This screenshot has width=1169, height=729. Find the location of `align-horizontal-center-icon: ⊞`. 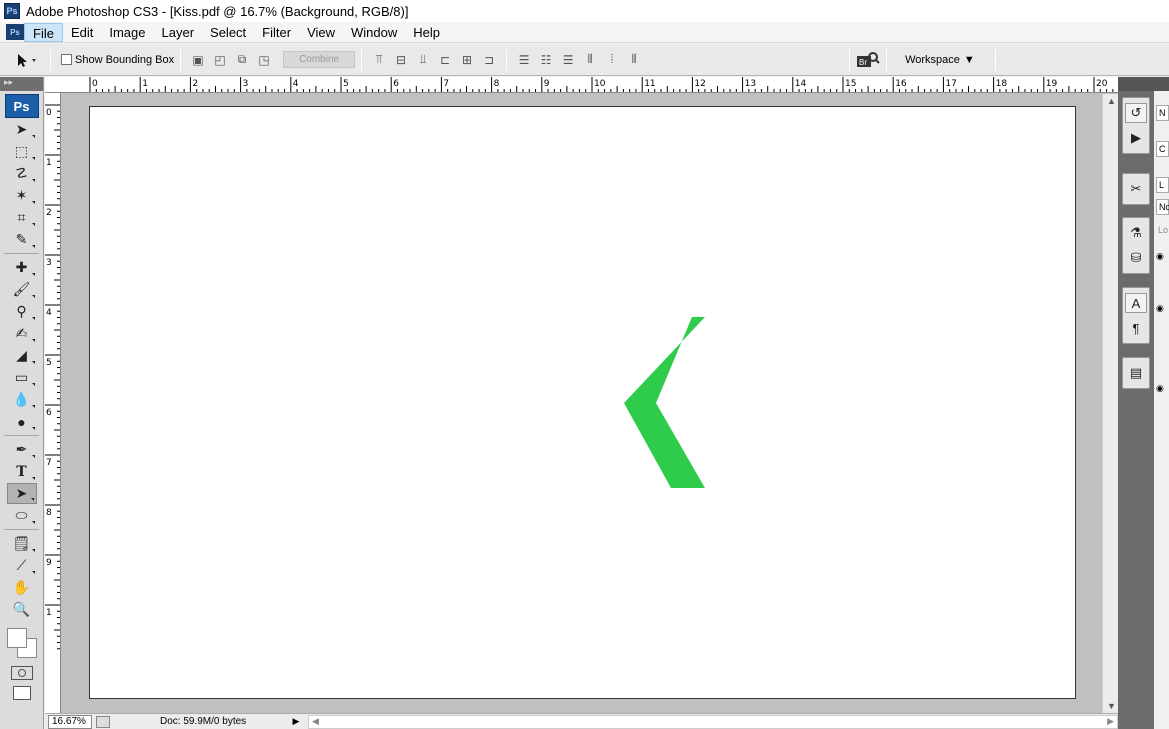

align-horizontal-center-icon: ⊞ is located at coordinates (467, 60).